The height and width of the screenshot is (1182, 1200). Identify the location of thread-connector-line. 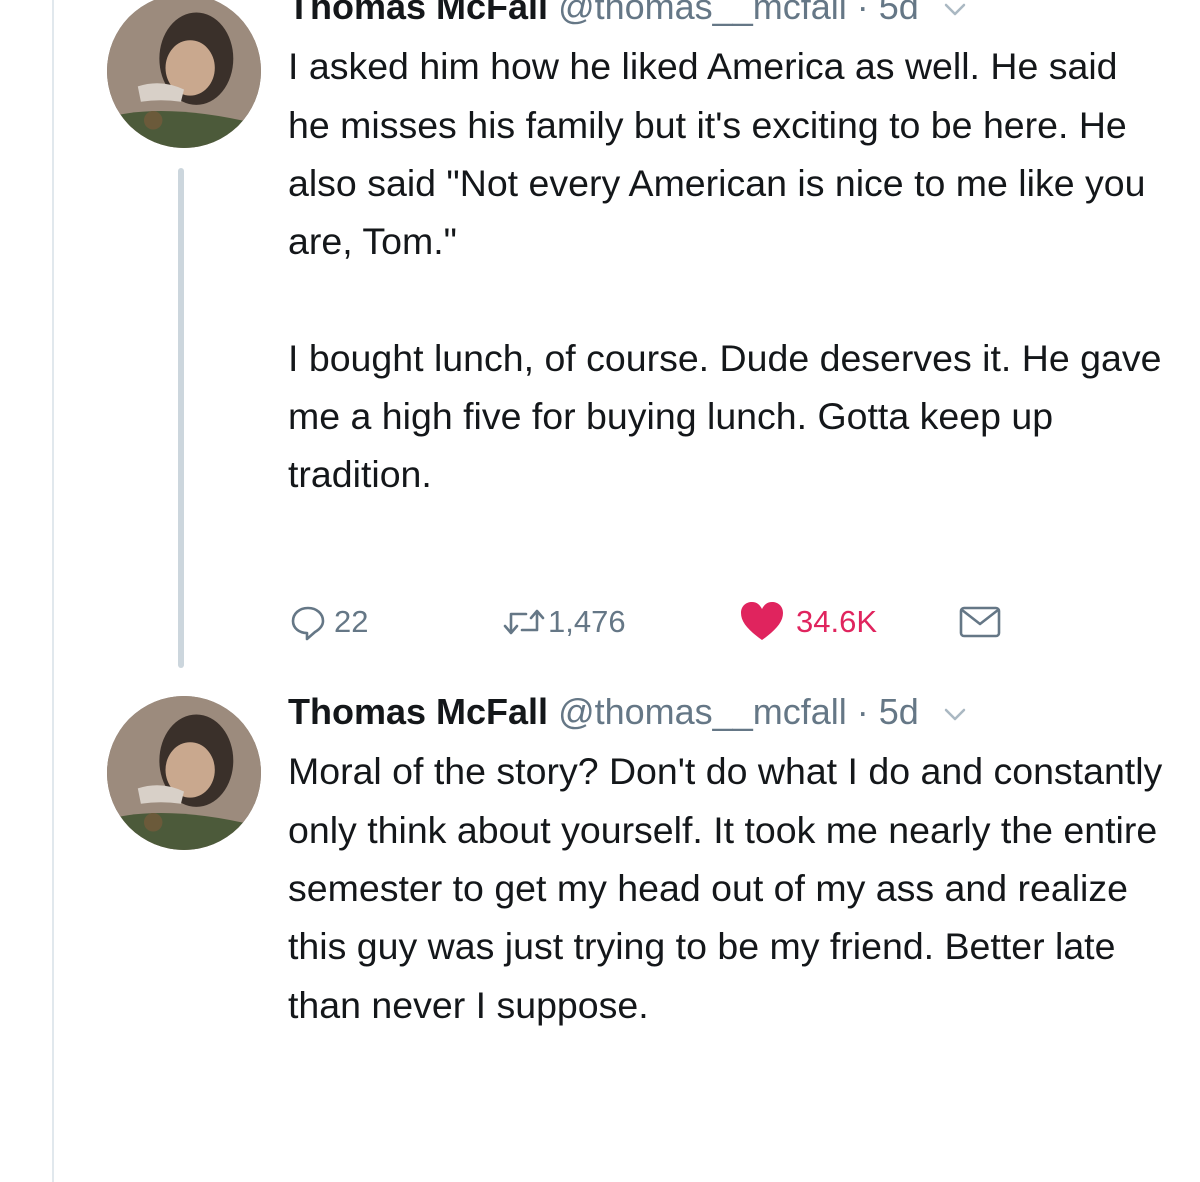
(181, 418).